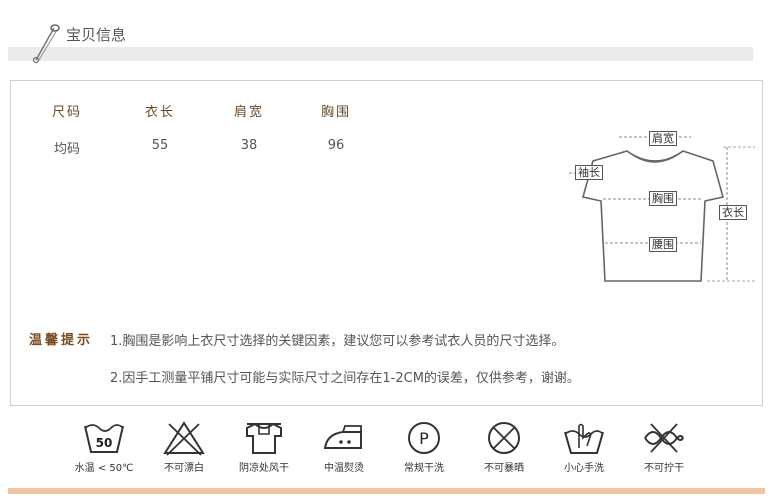  Describe the element at coordinates (249, 145) in the screenshot. I see `cell-shoulder: 38` at that location.